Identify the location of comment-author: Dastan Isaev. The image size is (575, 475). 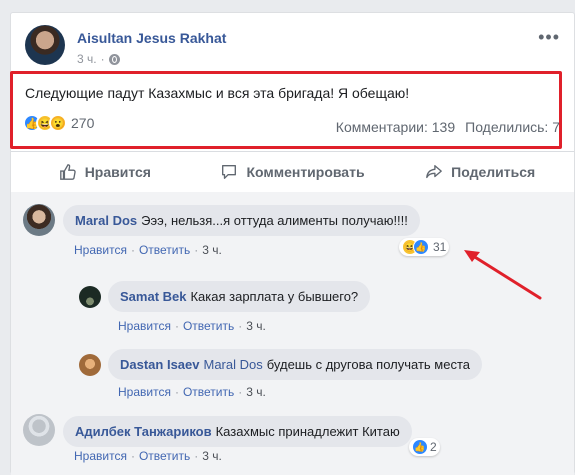
(160, 364).